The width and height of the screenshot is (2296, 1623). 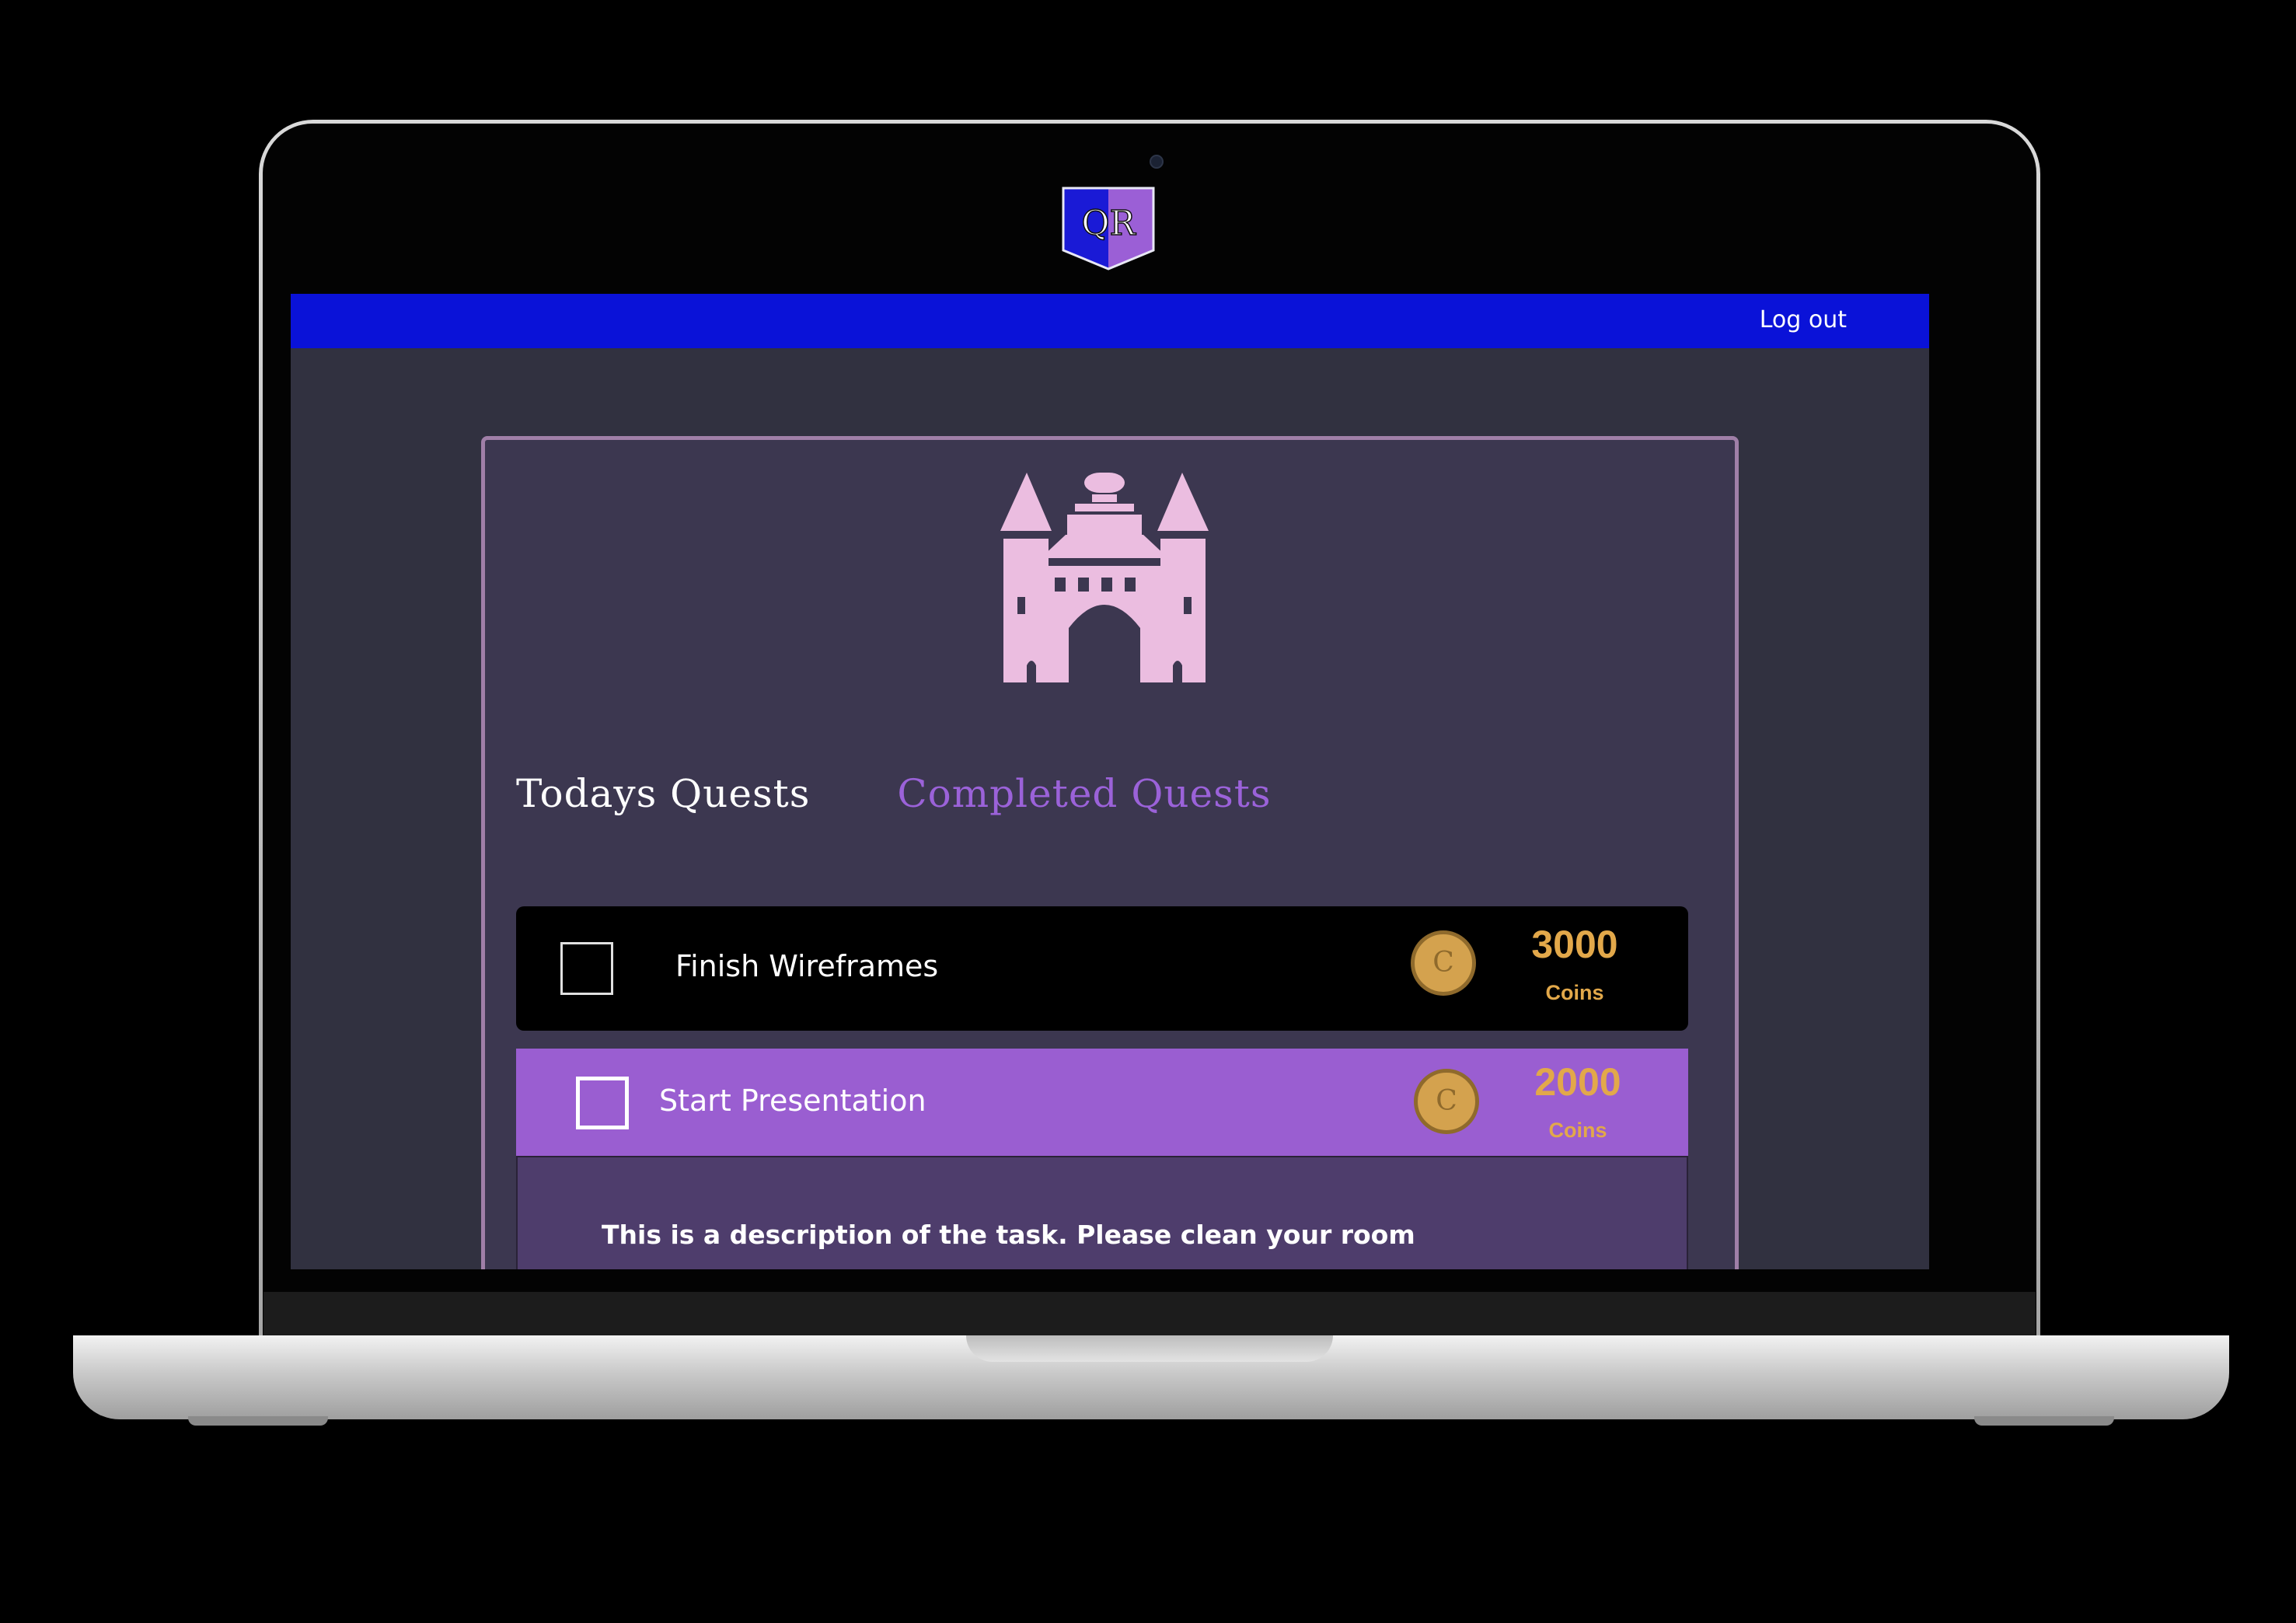 What do you see at coordinates (1108, 224) in the screenshot?
I see `logo-text: QR` at bounding box center [1108, 224].